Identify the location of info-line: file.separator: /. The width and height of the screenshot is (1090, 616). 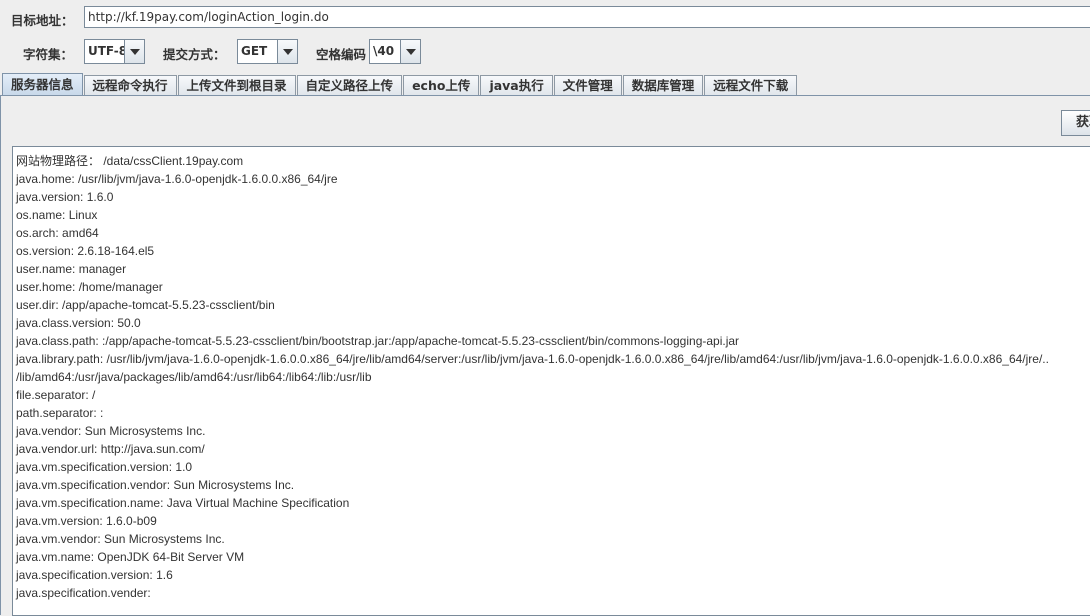
(56, 395).